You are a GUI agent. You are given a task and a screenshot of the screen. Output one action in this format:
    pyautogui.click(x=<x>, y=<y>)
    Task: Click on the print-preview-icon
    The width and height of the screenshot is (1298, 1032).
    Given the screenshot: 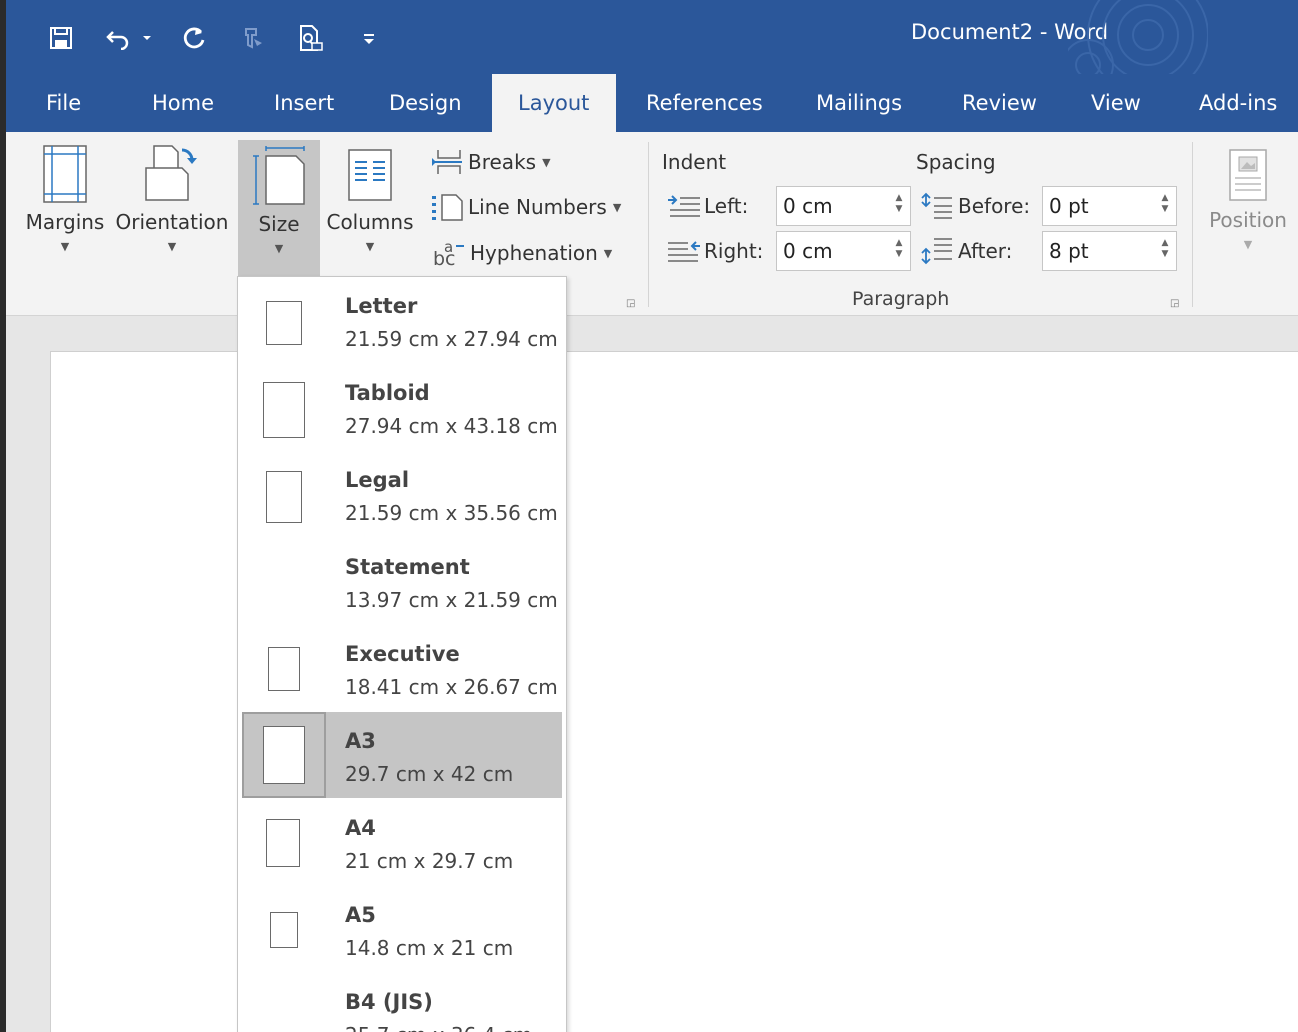 What is the action you would take?
    pyautogui.click(x=311, y=38)
    